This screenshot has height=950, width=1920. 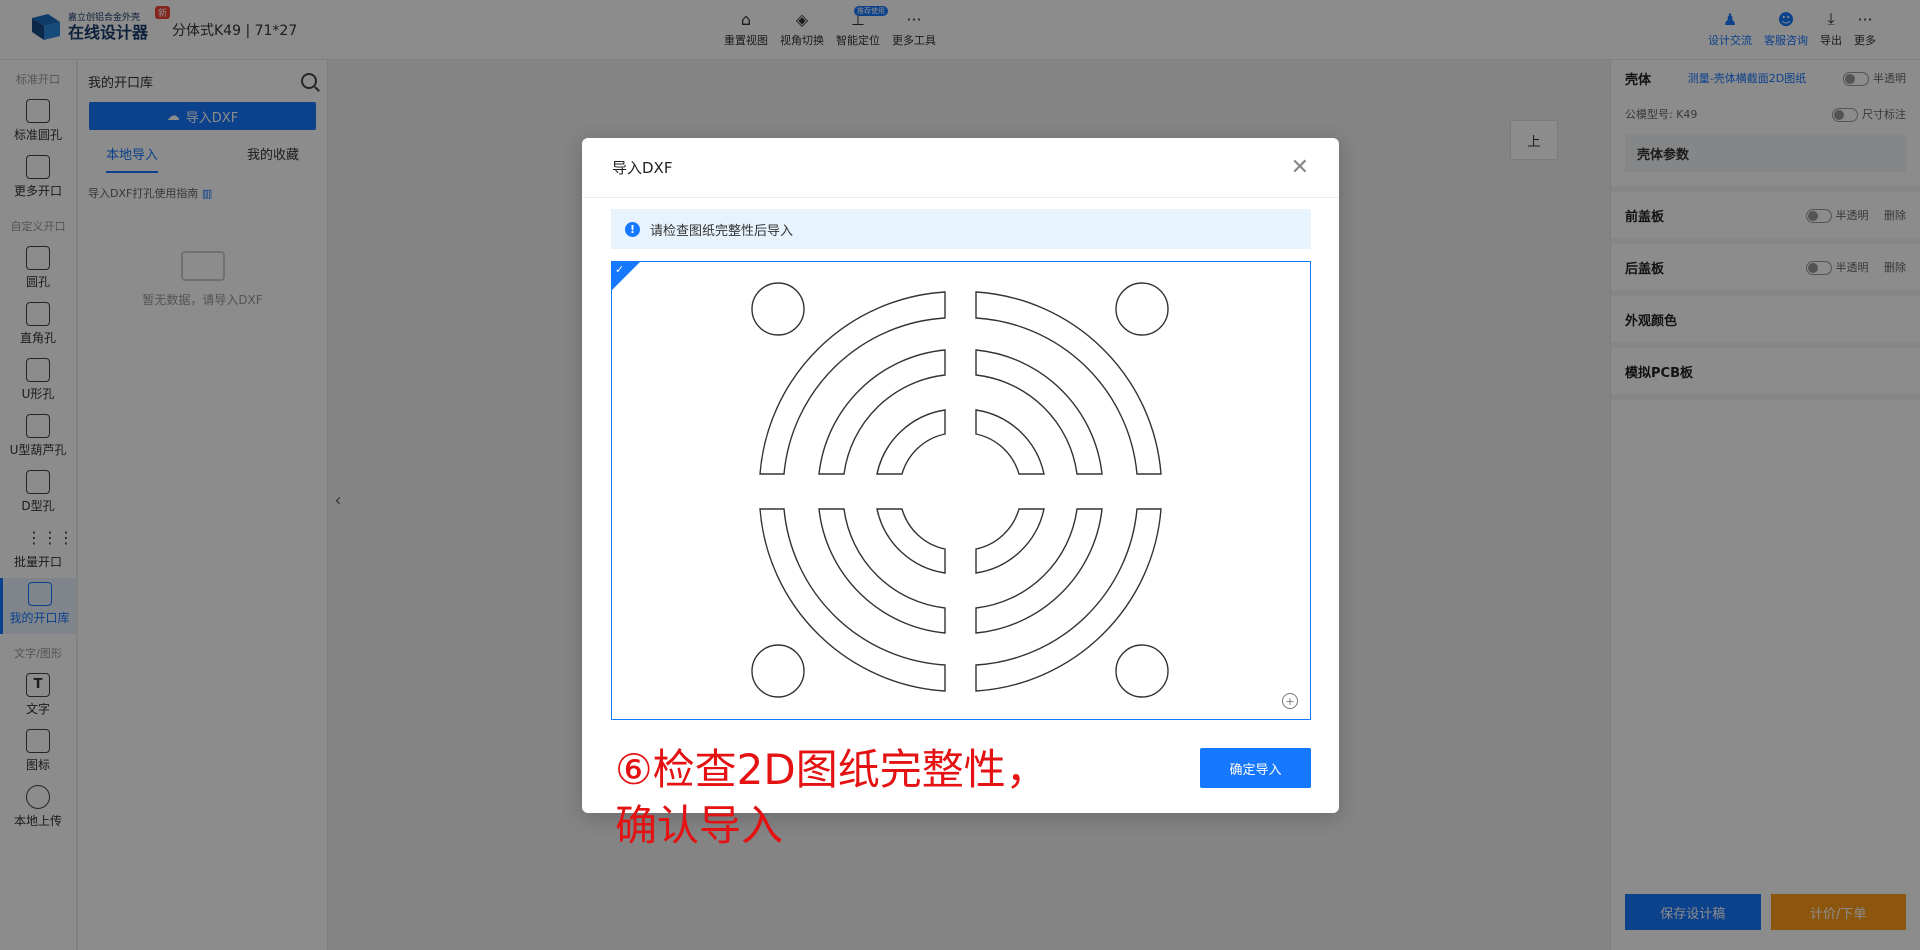 I want to click on close-icon: ✕, so click(x=1300, y=167).